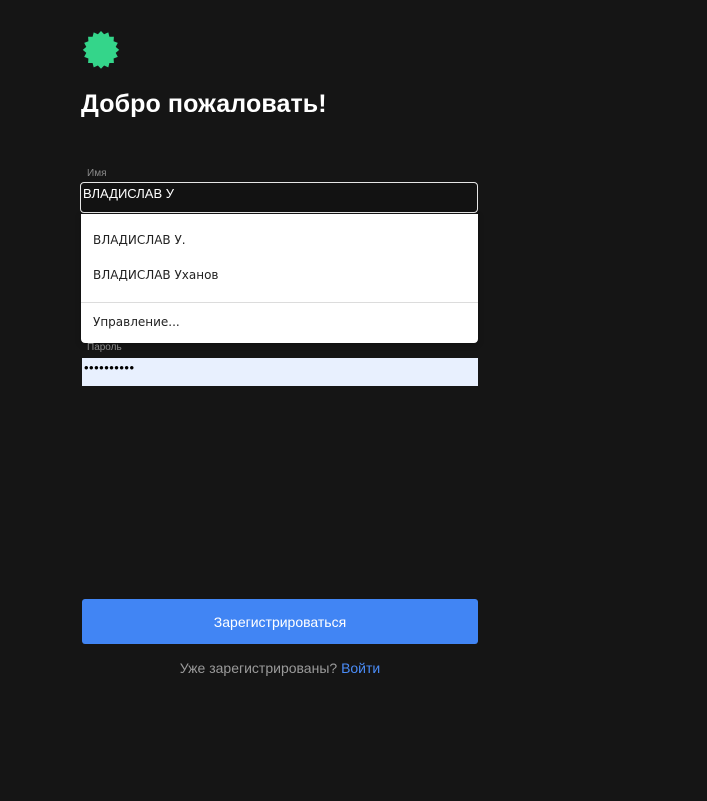  I want to click on password-label: Пароль, so click(104, 347).